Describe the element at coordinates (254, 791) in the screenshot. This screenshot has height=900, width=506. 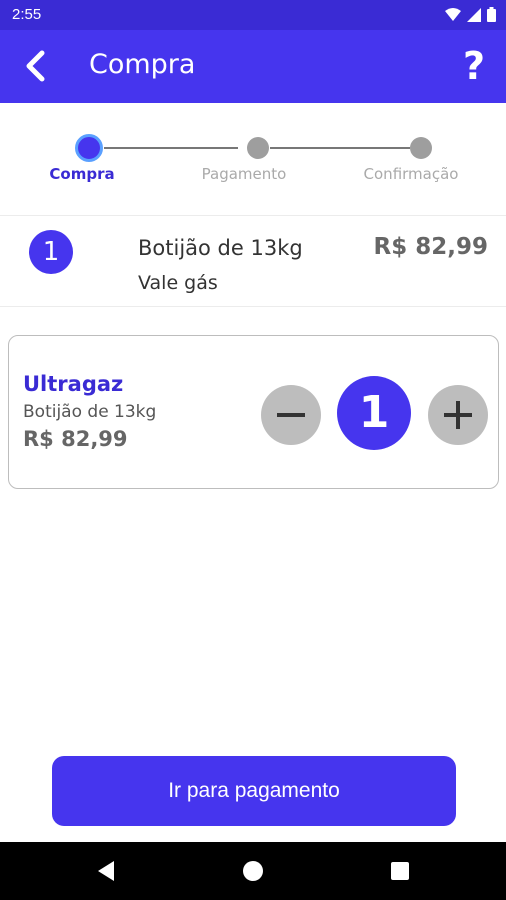
I see `go-to-payment-button: Ir para pagamento` at that location.